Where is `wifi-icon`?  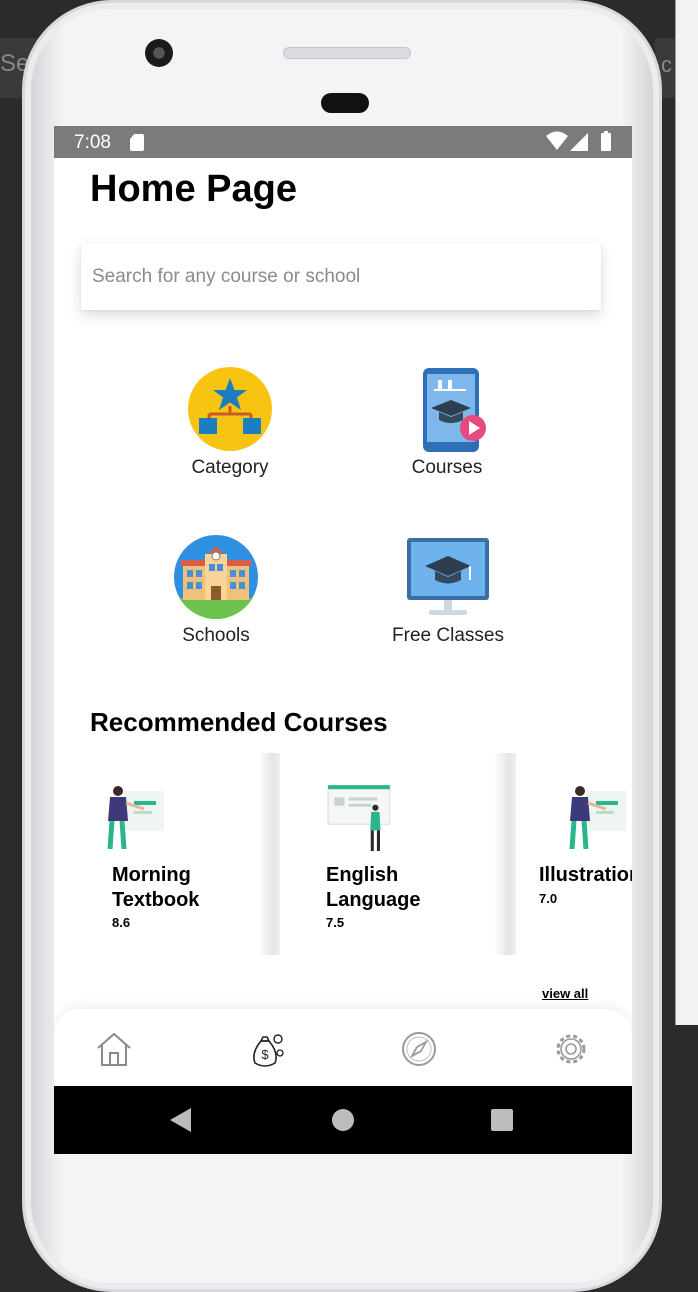
wifi-icon is located at coordinates (557, 140).